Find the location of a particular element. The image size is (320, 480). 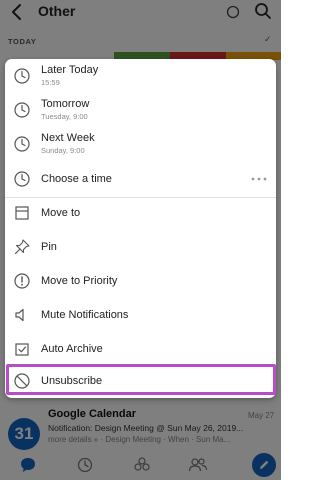

menu-item-move-to: Move to is located at coordinates (140, 213).